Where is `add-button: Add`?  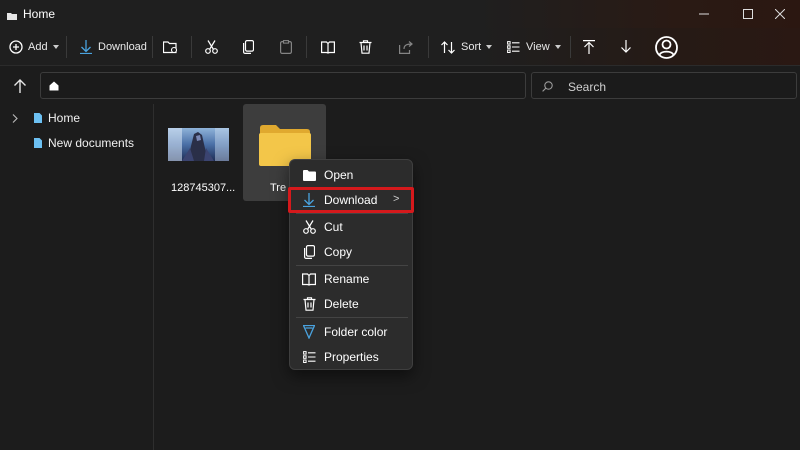
add-button: Add is located at coordinates (34, 47).